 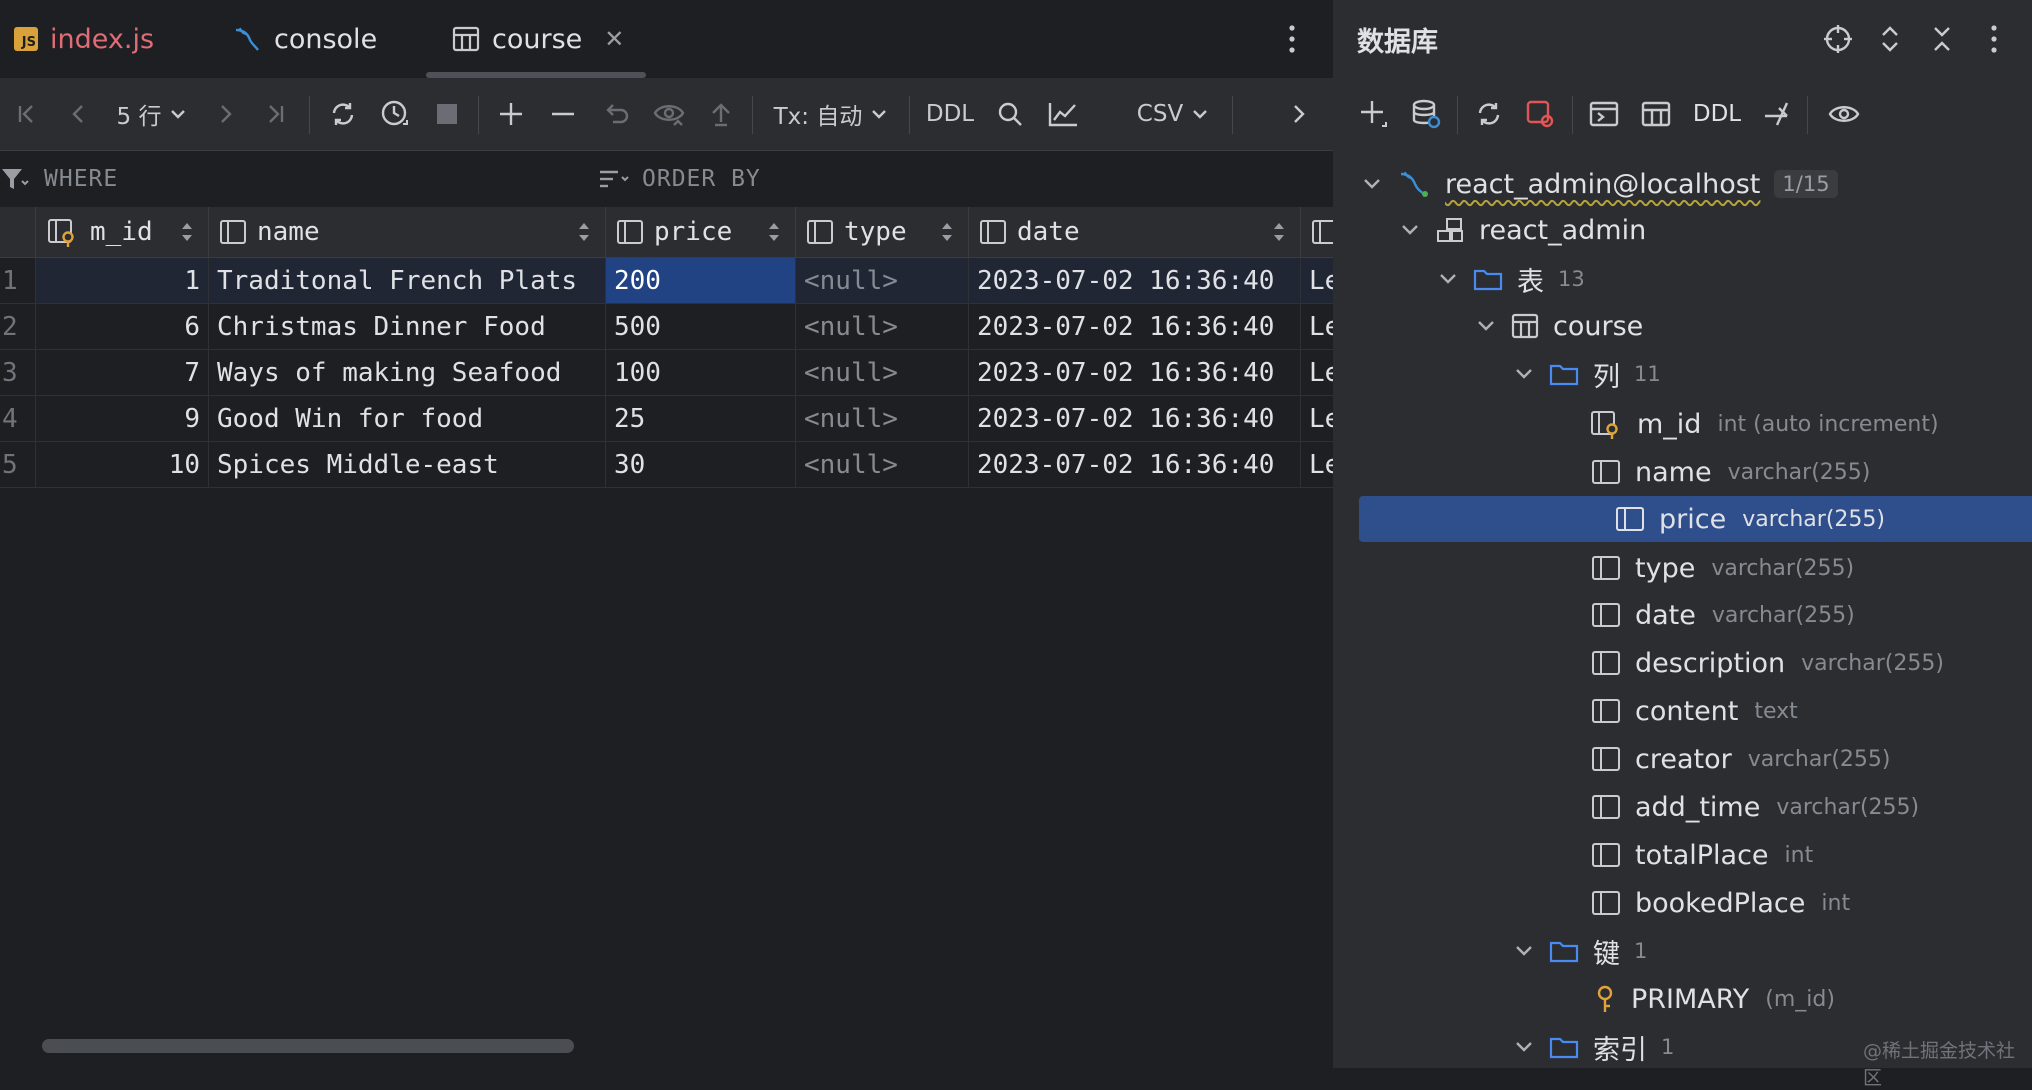 I want to click on column-header-m-id: m_id, so click(x=122, y=232).